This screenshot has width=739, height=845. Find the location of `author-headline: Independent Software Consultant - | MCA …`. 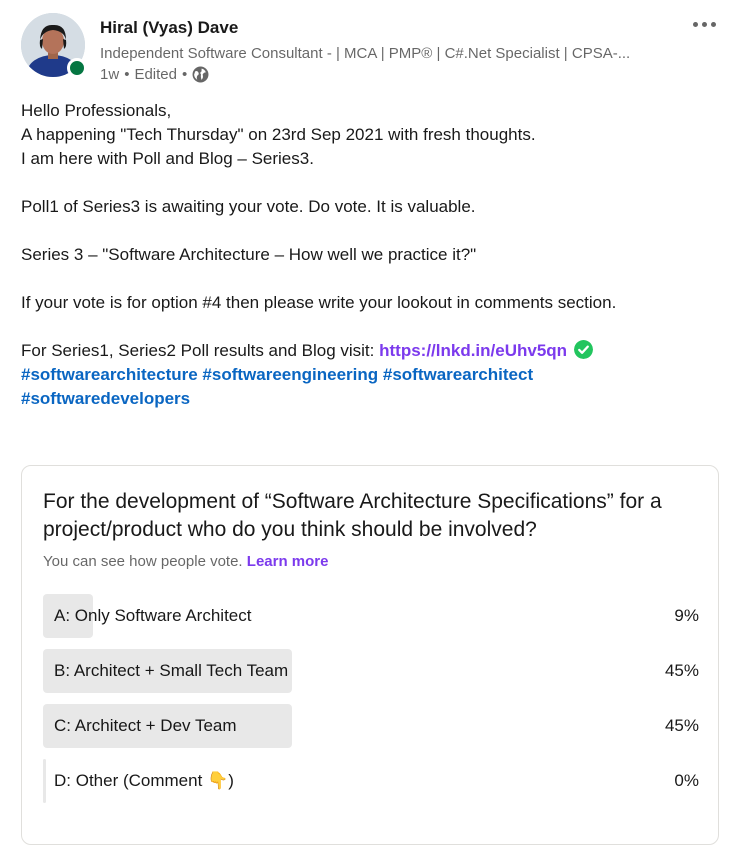

author-headline: Independent Software Consultant - | MCA … is located at coordinates (365, 53).